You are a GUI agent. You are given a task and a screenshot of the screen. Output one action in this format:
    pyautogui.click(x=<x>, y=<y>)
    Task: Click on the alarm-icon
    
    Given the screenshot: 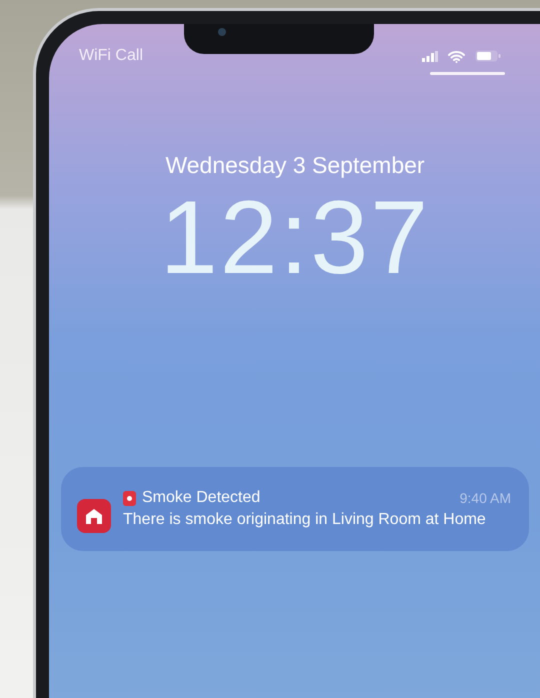 What is the action you would take?
    pyautogui.click(x=129, y=498)
    